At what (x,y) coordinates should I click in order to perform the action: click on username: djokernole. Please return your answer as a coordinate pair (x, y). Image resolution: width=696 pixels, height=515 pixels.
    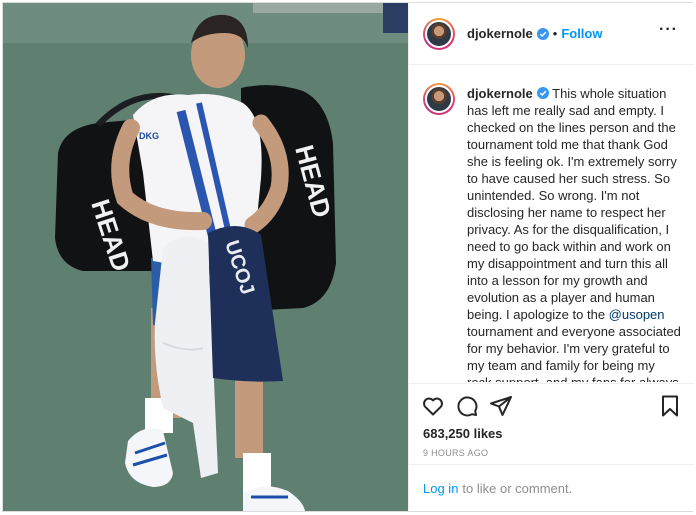
    Looking at the image, I should click on (500, 33).